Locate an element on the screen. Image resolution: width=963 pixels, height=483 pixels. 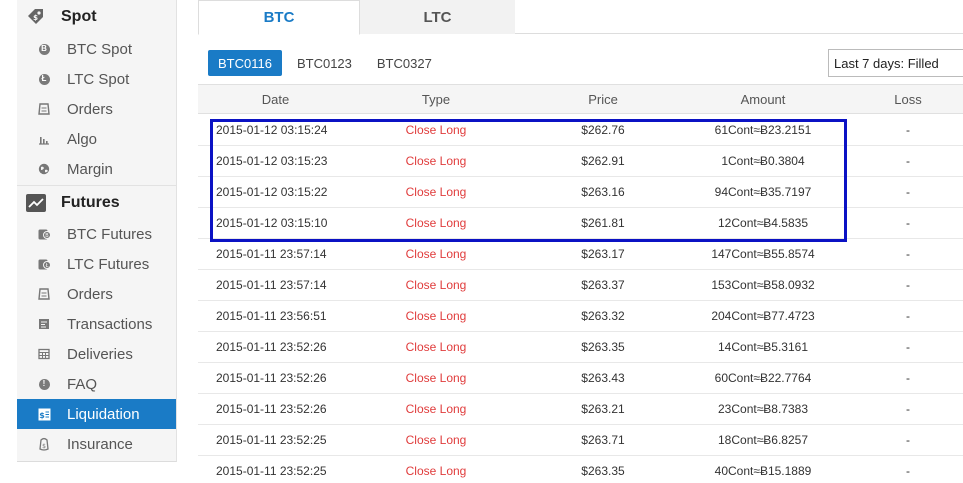
sidebar-item-label: Orders is located at coordinates (90, 294).